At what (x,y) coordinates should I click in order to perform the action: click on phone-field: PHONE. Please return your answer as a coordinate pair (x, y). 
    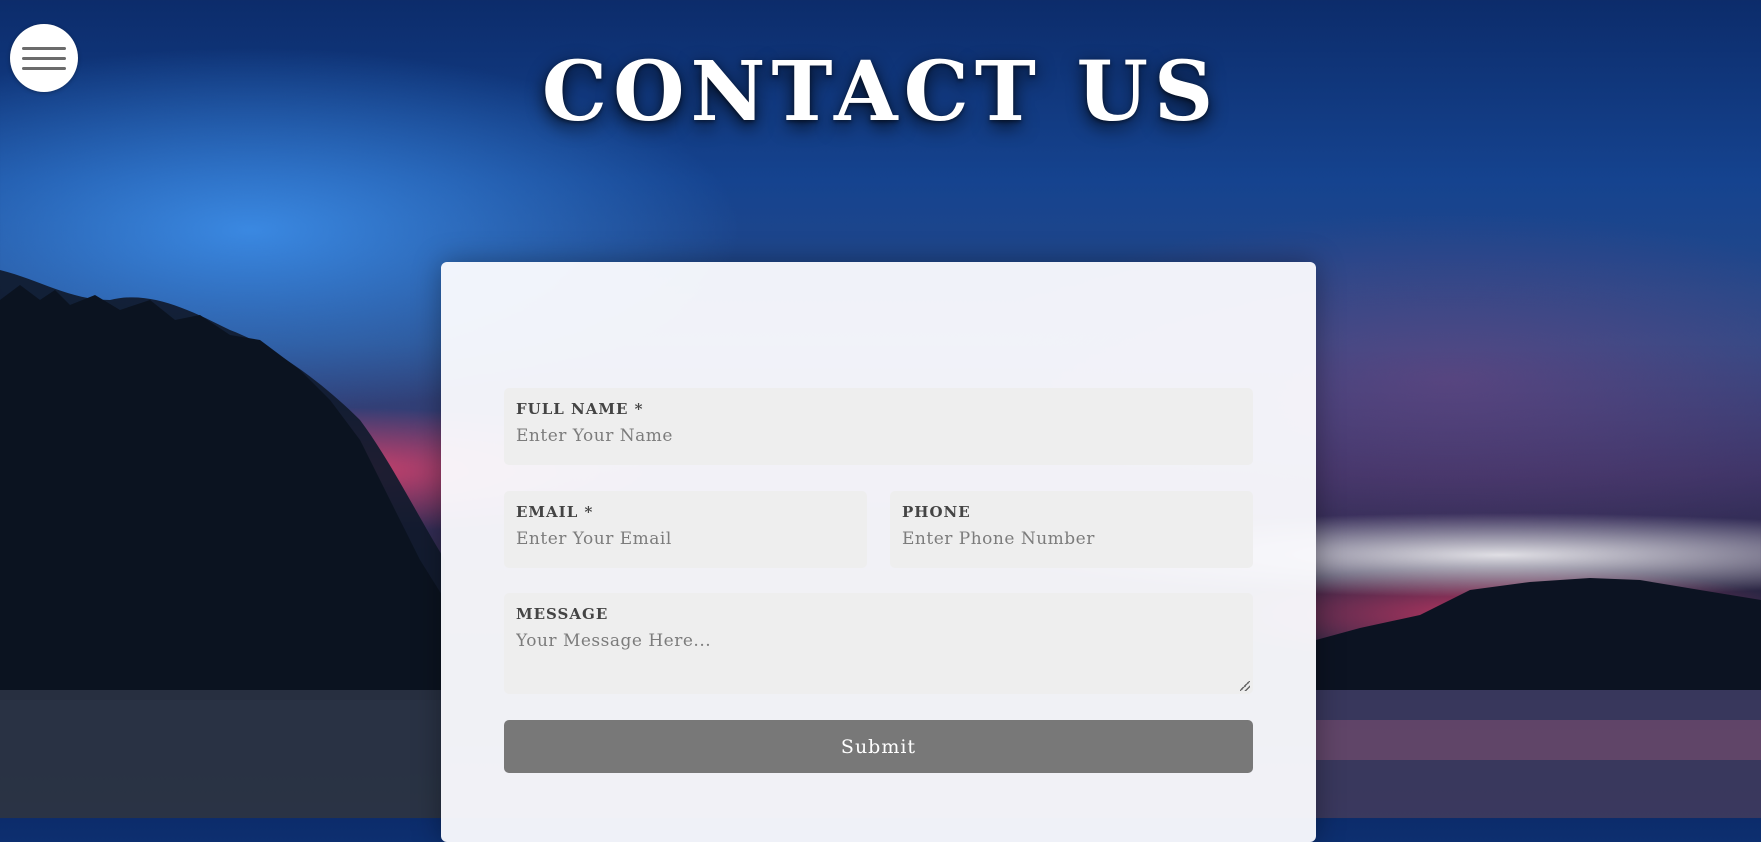
    Looking at the image, I should click on (1071, 529).